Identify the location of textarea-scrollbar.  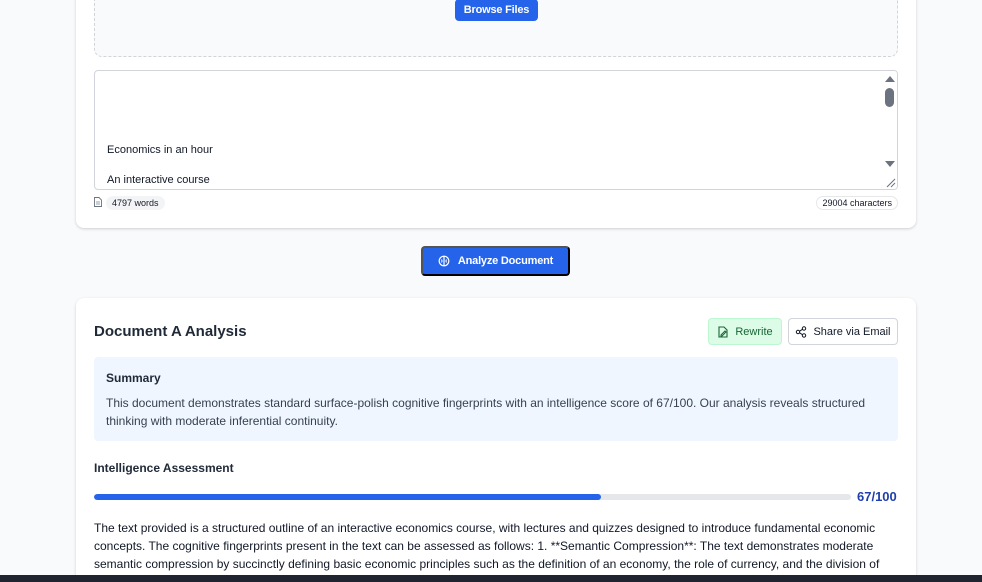
(889, 130).